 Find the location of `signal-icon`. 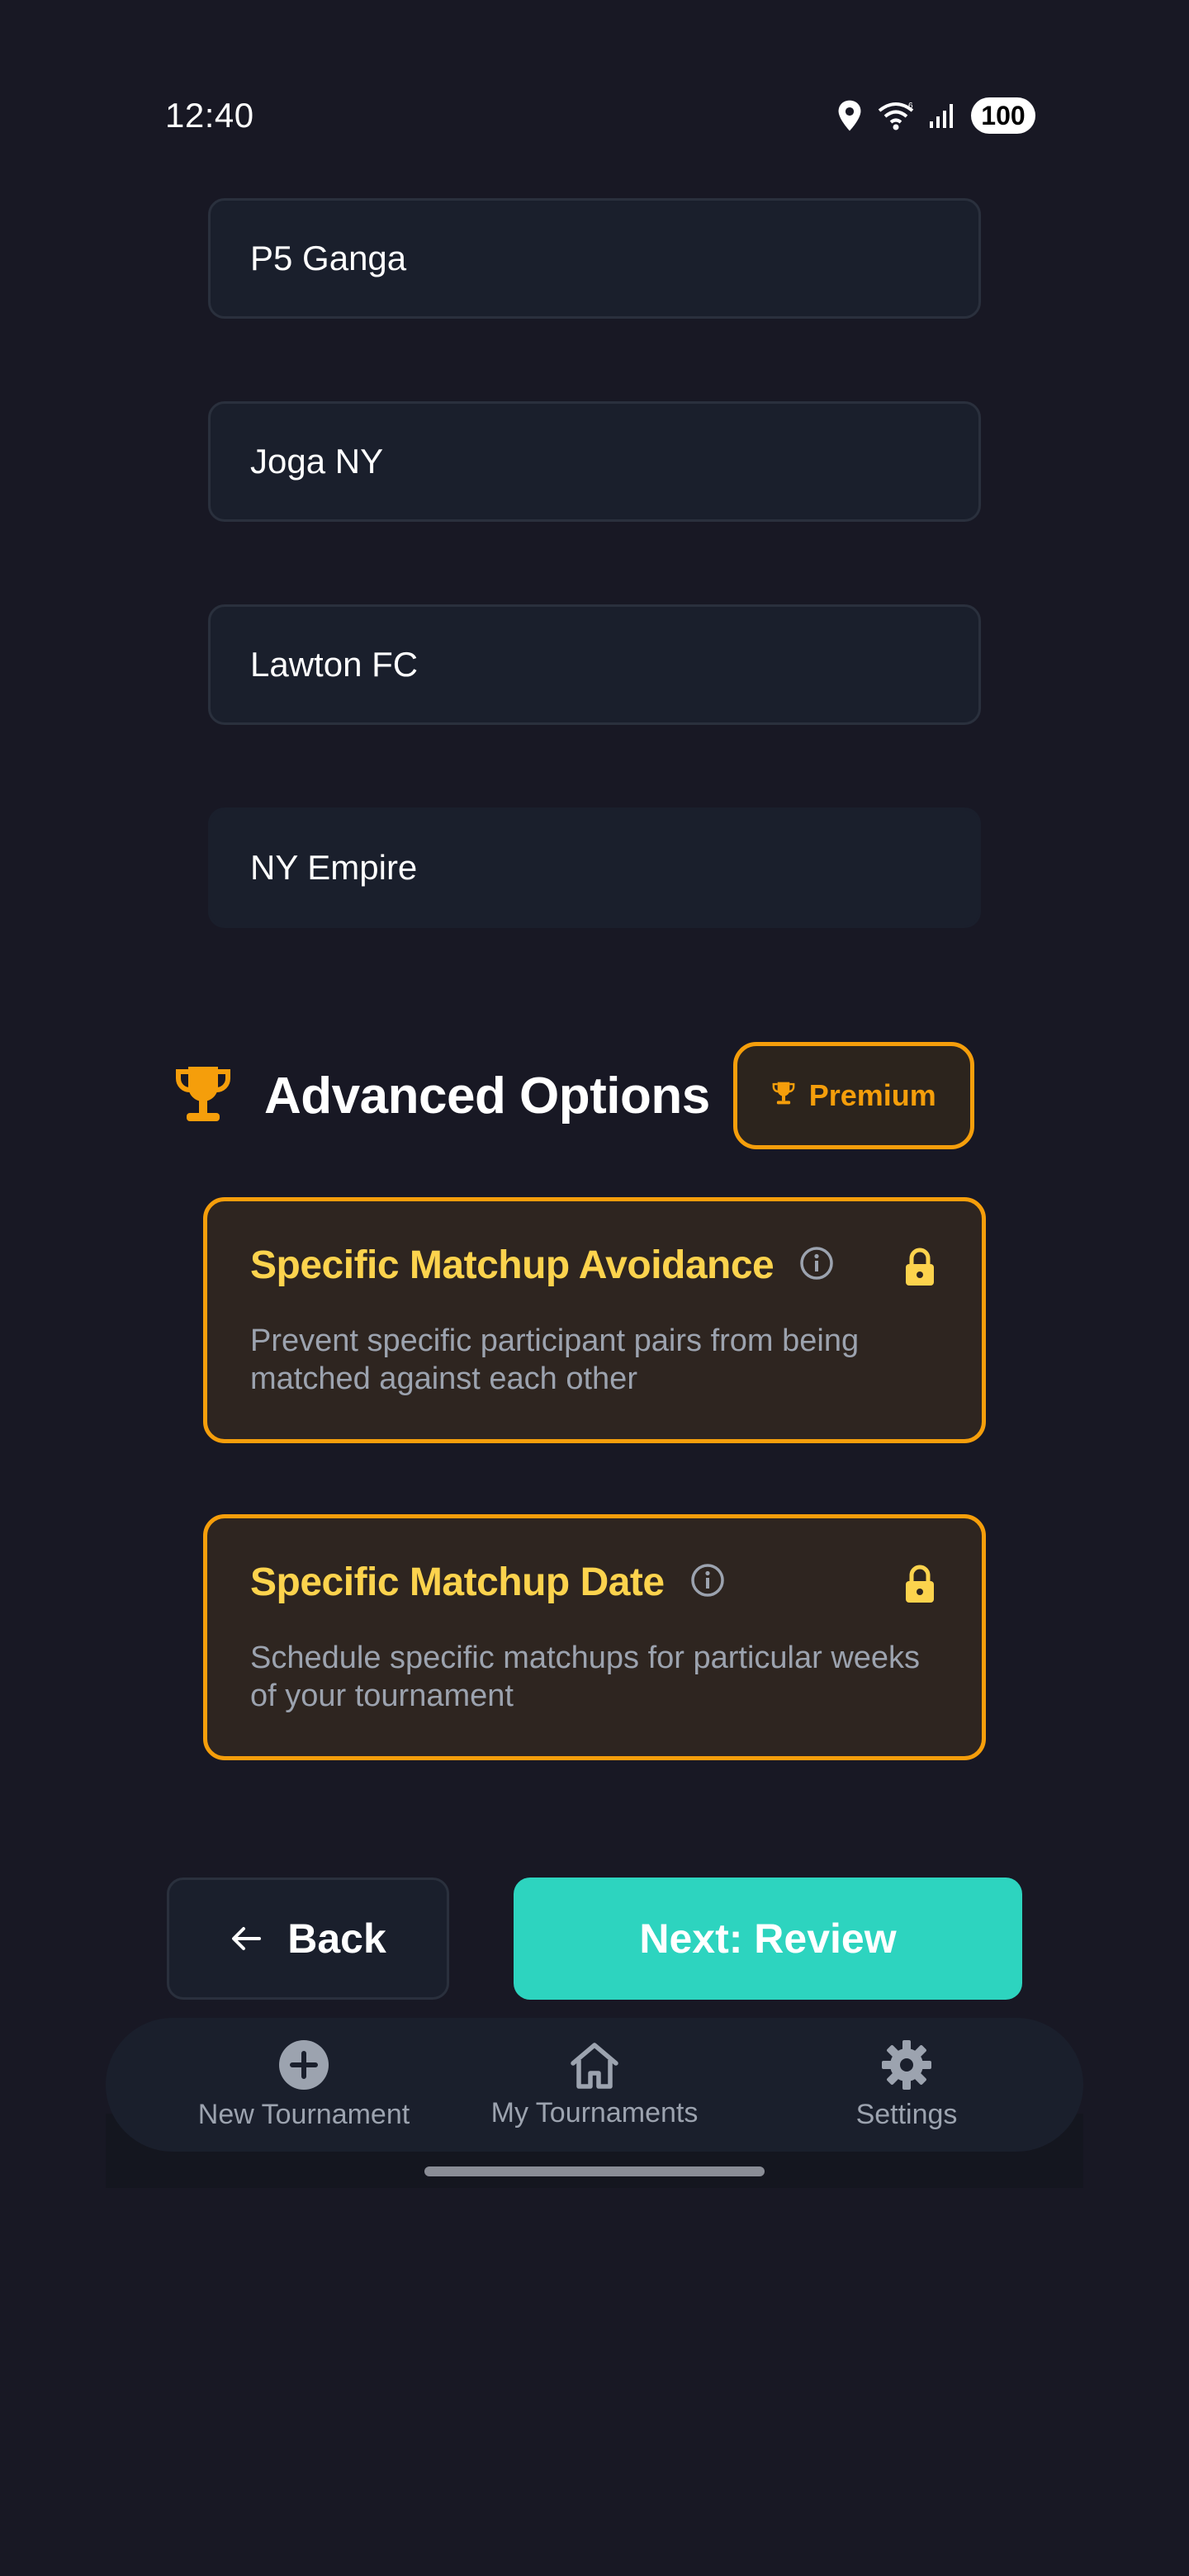

signal-icon is located at coordinates (943, 116).